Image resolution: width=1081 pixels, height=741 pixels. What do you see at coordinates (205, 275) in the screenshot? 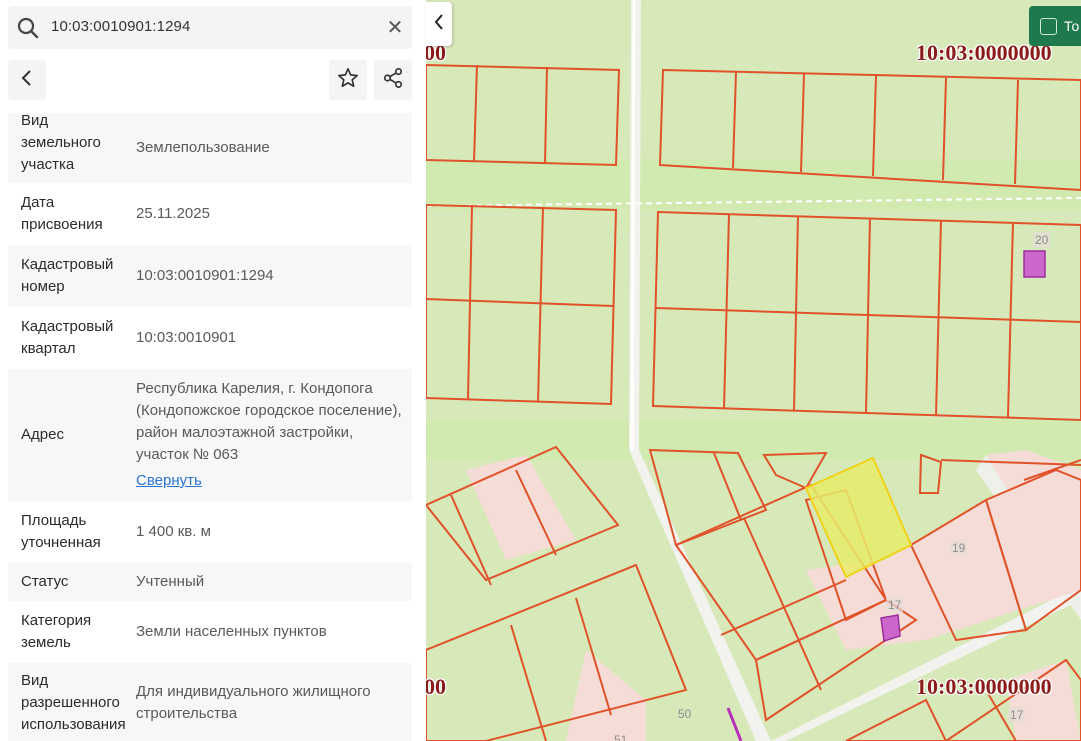
I see `detail-value: 10:03:0010901:1294` at bounding box center [205, 275].